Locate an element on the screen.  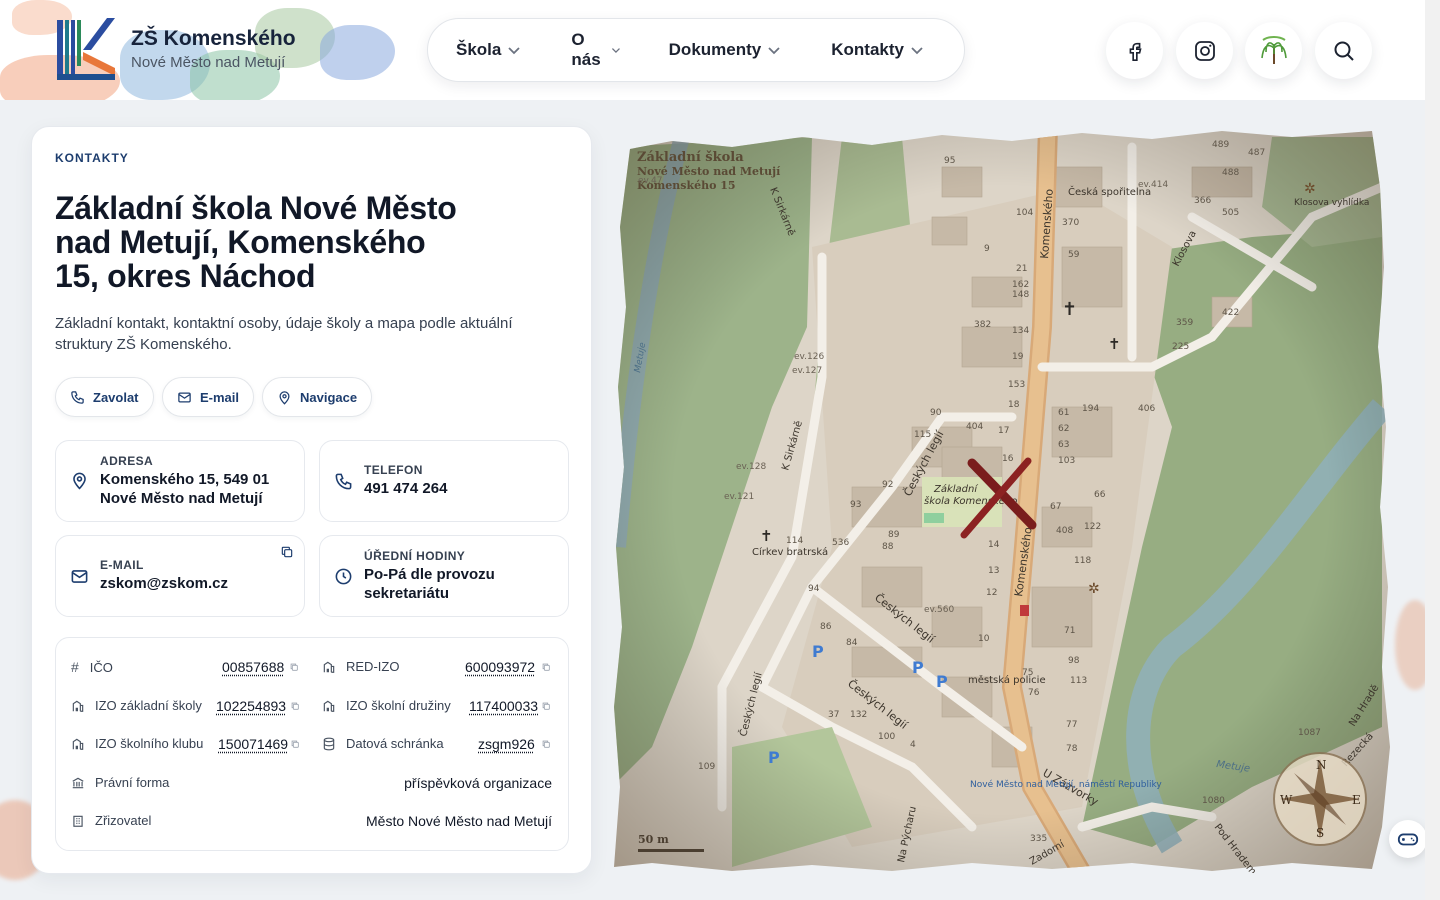
izo-druzina-row: IZO školní družiny is located at coordinates (386, 705).